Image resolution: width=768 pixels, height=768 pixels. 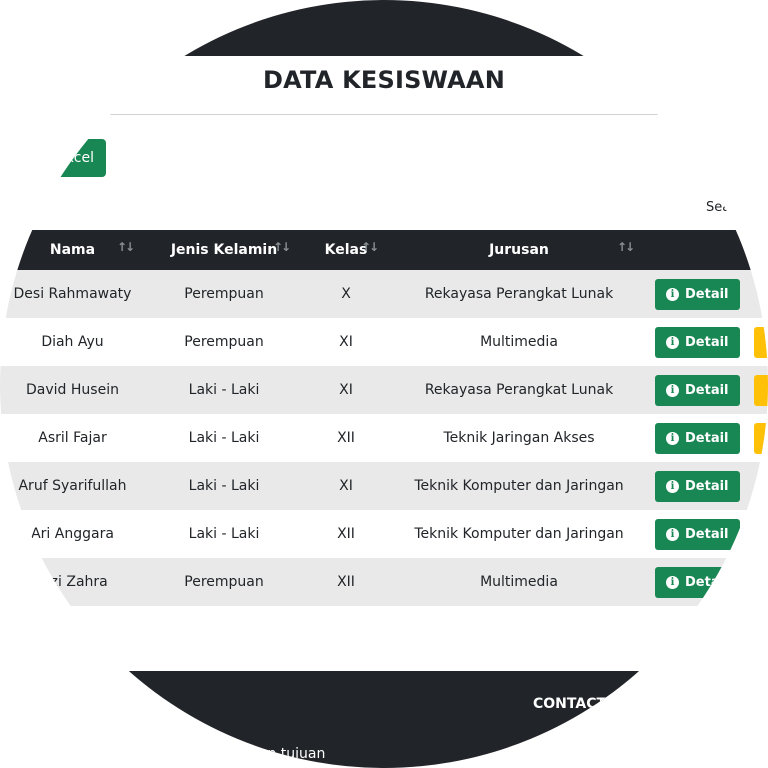 I want to click on column-header-nama: Nama ↑↓, so click(x=72, y=250).